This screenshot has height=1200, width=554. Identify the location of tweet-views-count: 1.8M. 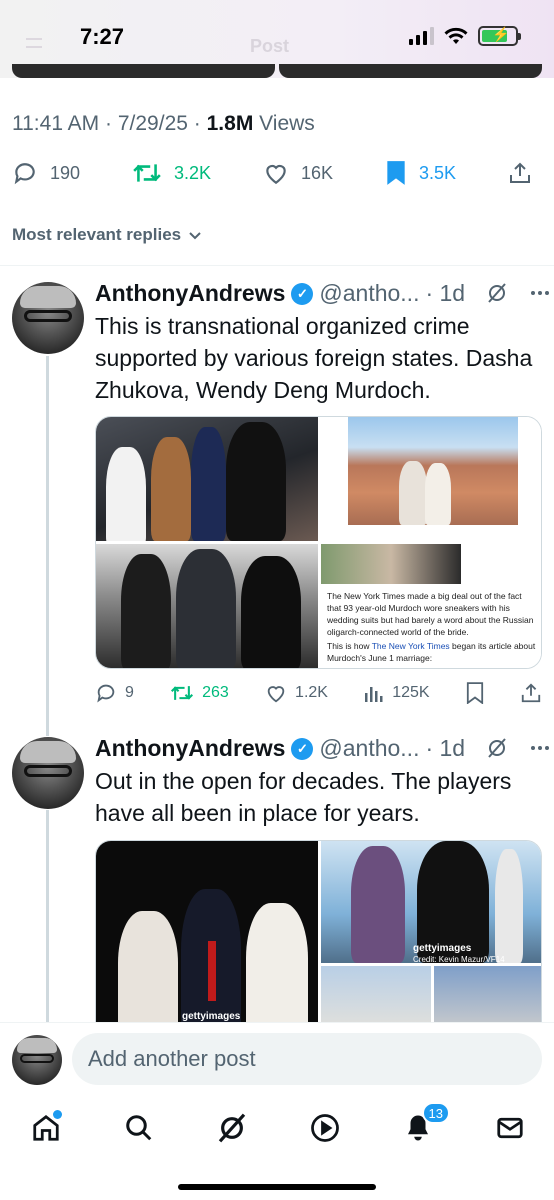
(230, 123).